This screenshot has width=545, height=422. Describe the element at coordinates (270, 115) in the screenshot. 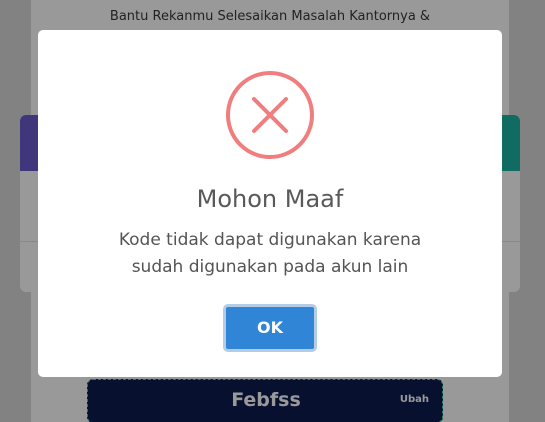

I see `error-x-icon` at that location.